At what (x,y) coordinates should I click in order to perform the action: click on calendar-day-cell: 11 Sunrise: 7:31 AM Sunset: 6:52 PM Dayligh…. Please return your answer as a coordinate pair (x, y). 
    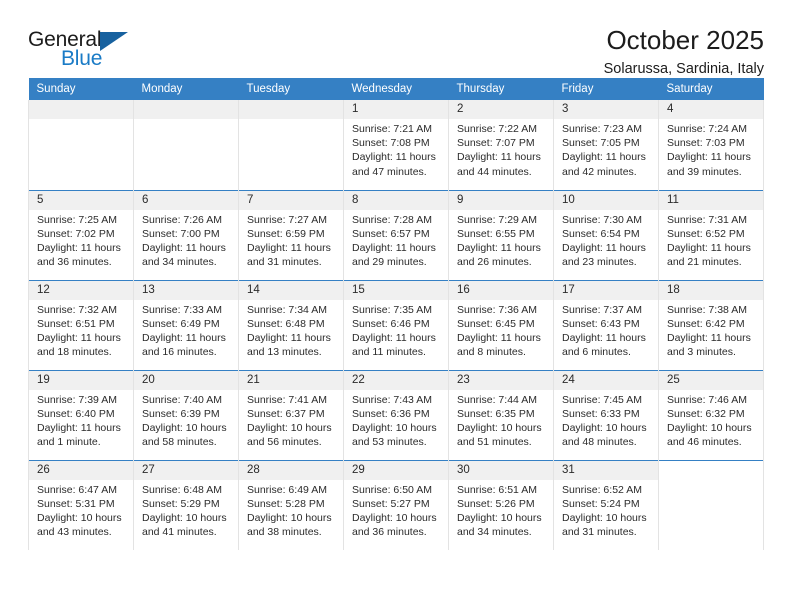
    Looking at the image, I should click on (711, 234).